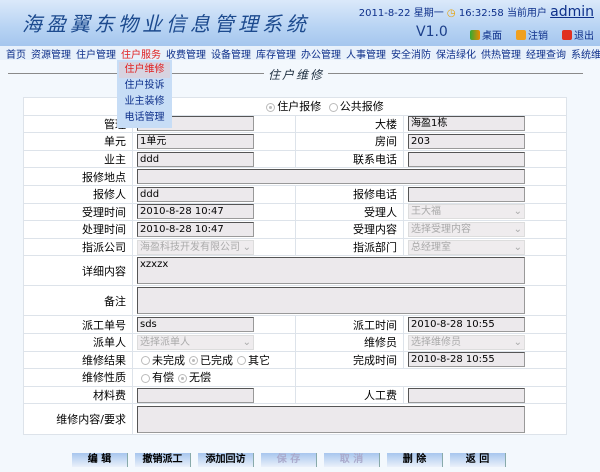 This screenshot has width=600, height=472. Describe the element at coordinates (100, 460) in the screenshot. I see `edit-button: 编 辑` at that location.